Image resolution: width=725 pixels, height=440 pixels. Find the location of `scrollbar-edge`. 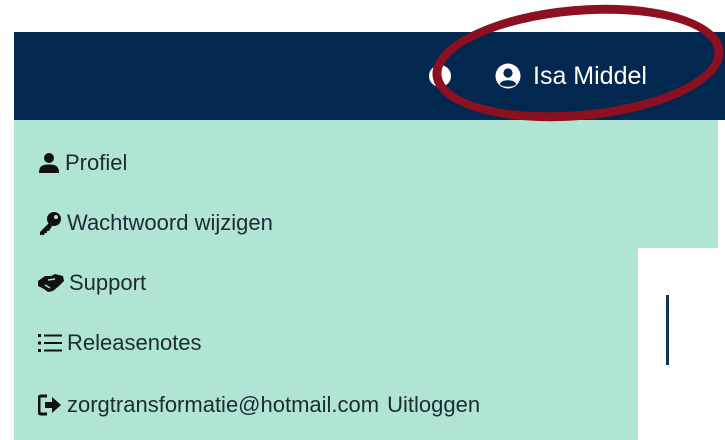

scrollbar-edge is located at coordinates (667, 330).